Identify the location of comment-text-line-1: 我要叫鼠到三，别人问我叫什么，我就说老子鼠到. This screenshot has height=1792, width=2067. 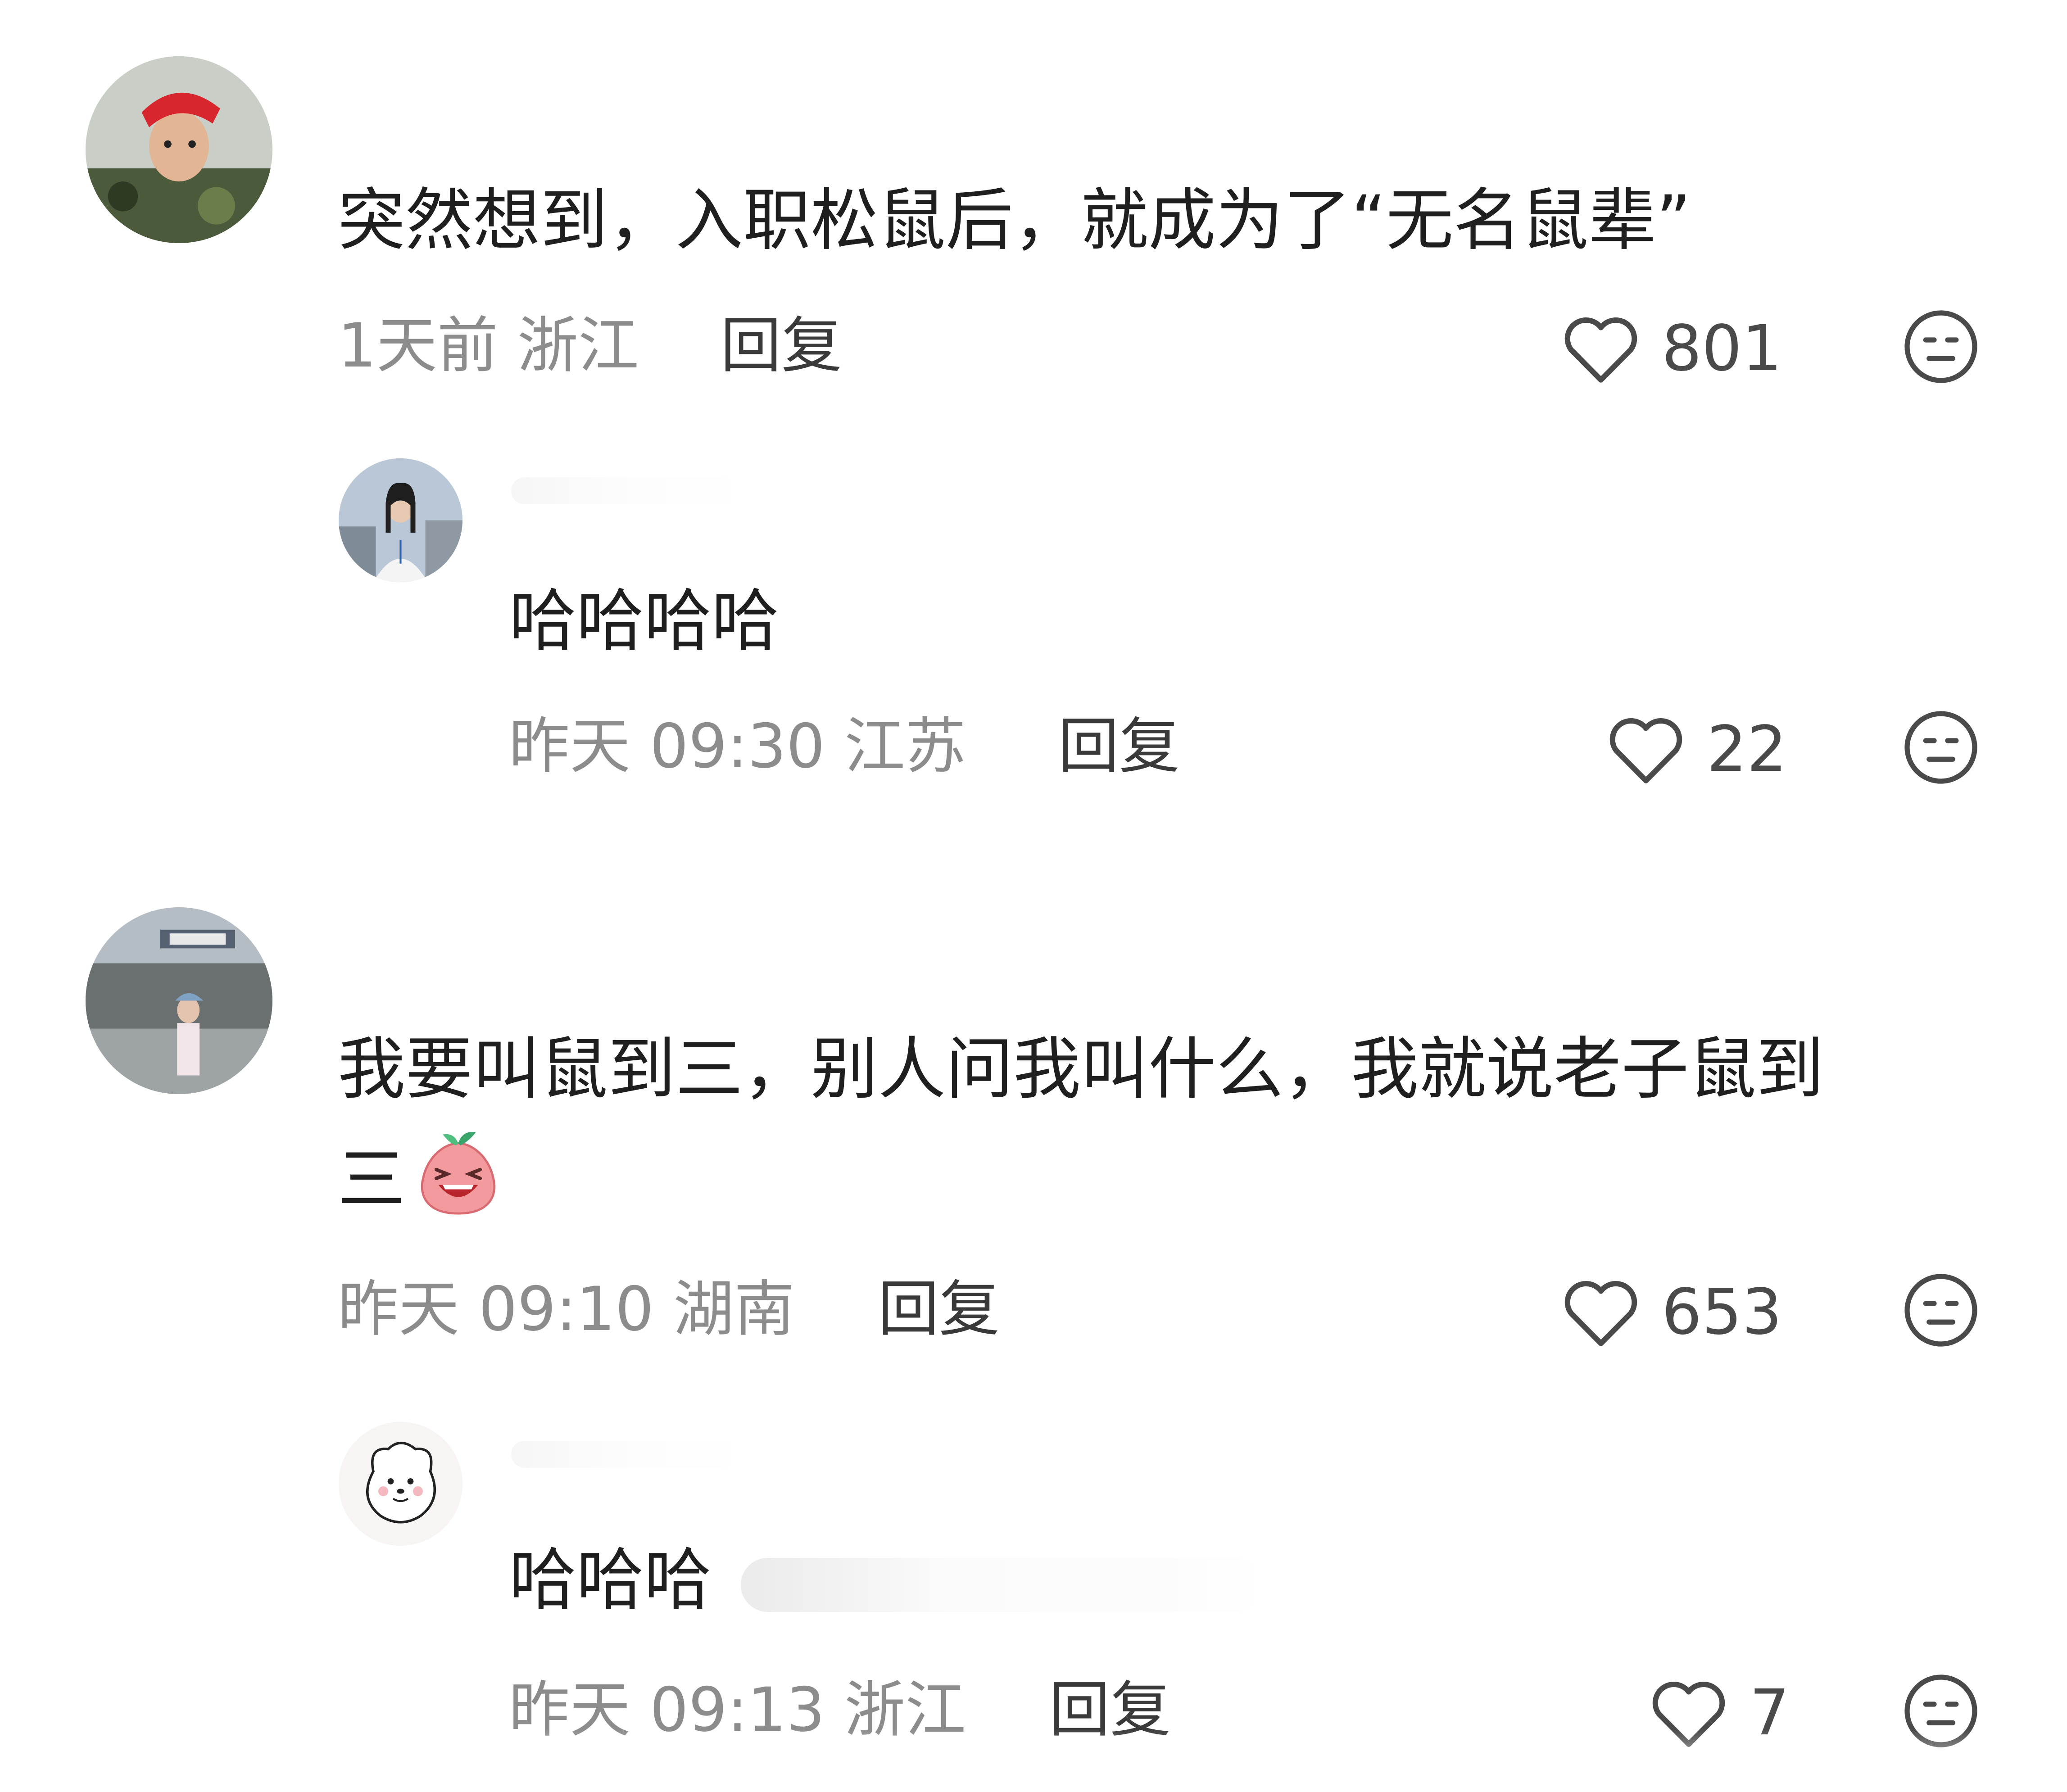
(1081, 1069).